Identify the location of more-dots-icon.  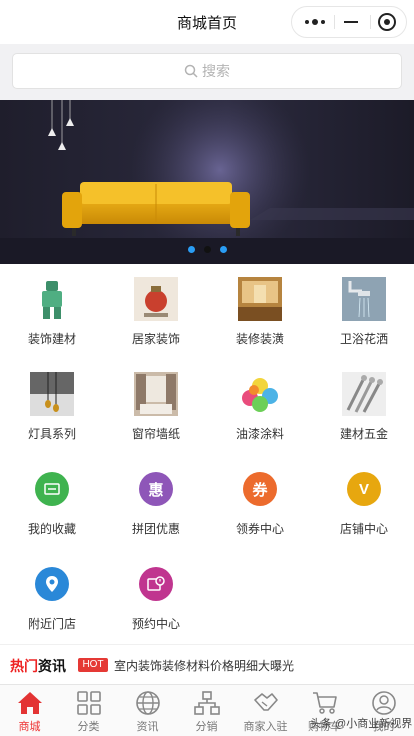
(315, 22).